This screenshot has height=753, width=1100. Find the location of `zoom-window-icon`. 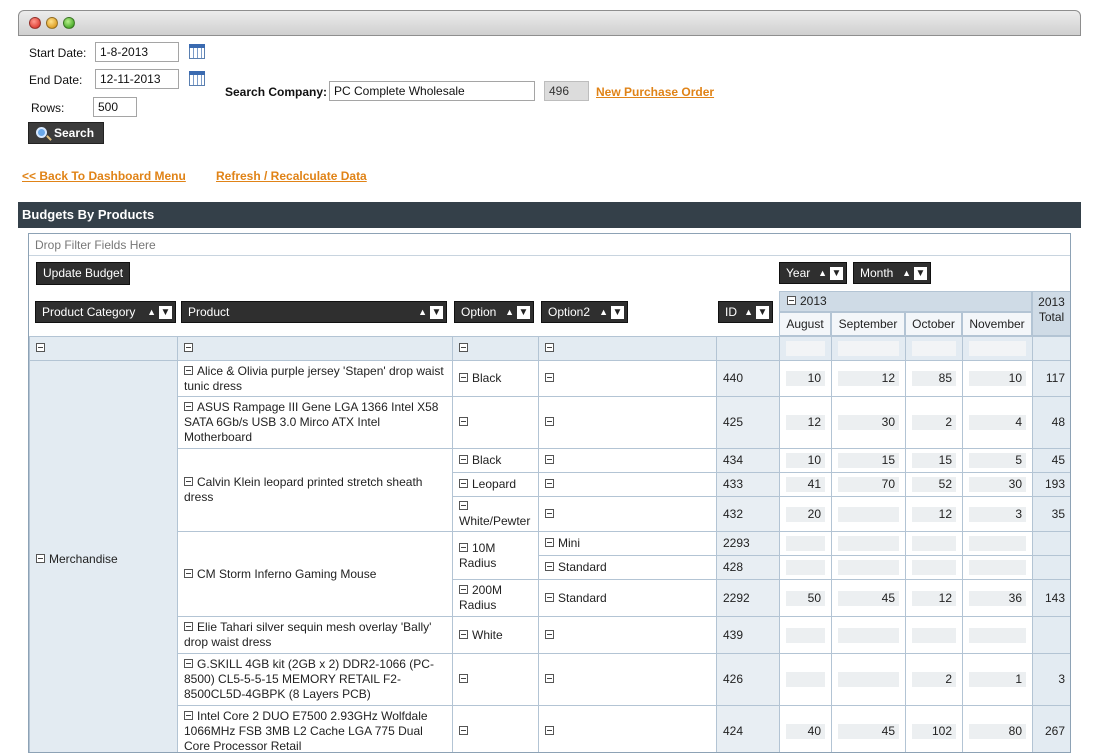

zoom-window-icon is located at coordinates (69, 23).